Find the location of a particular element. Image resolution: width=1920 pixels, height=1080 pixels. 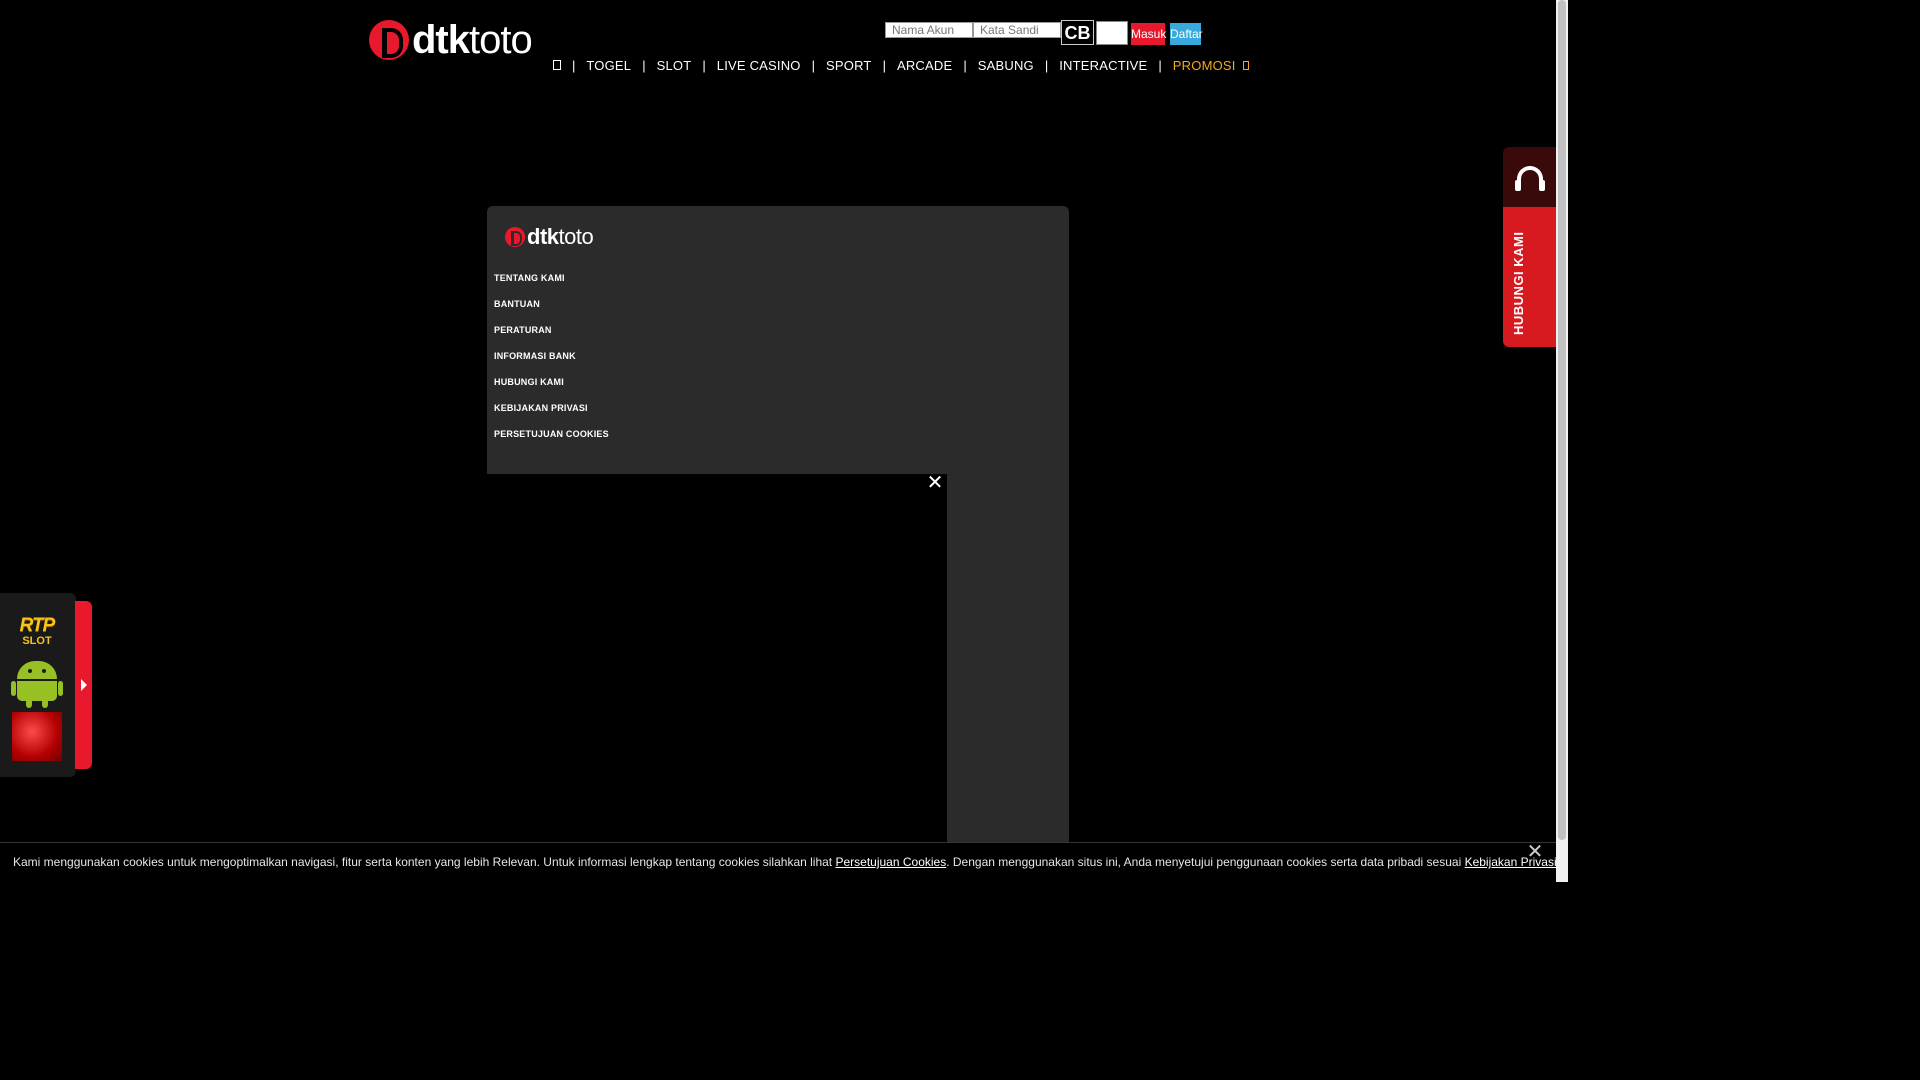

footer-link-tentang-kami: TENTANG KAMI is located at coordinates (551, 284).